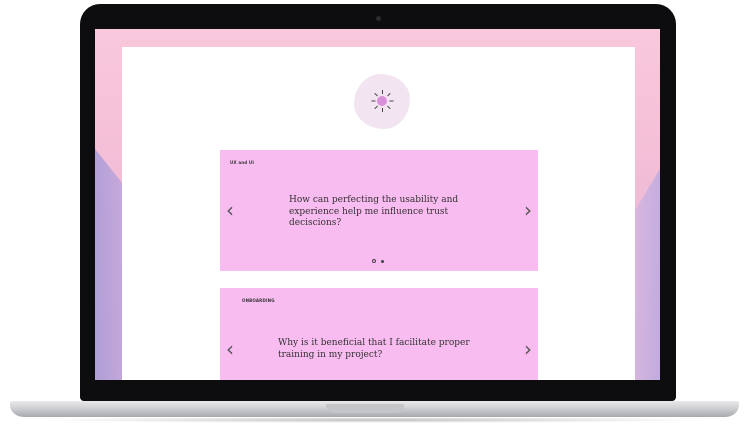  What do you see at coordinates (365, 408) in the screenshot?
I see `laptop-notch` at bounding box center [365, 408].